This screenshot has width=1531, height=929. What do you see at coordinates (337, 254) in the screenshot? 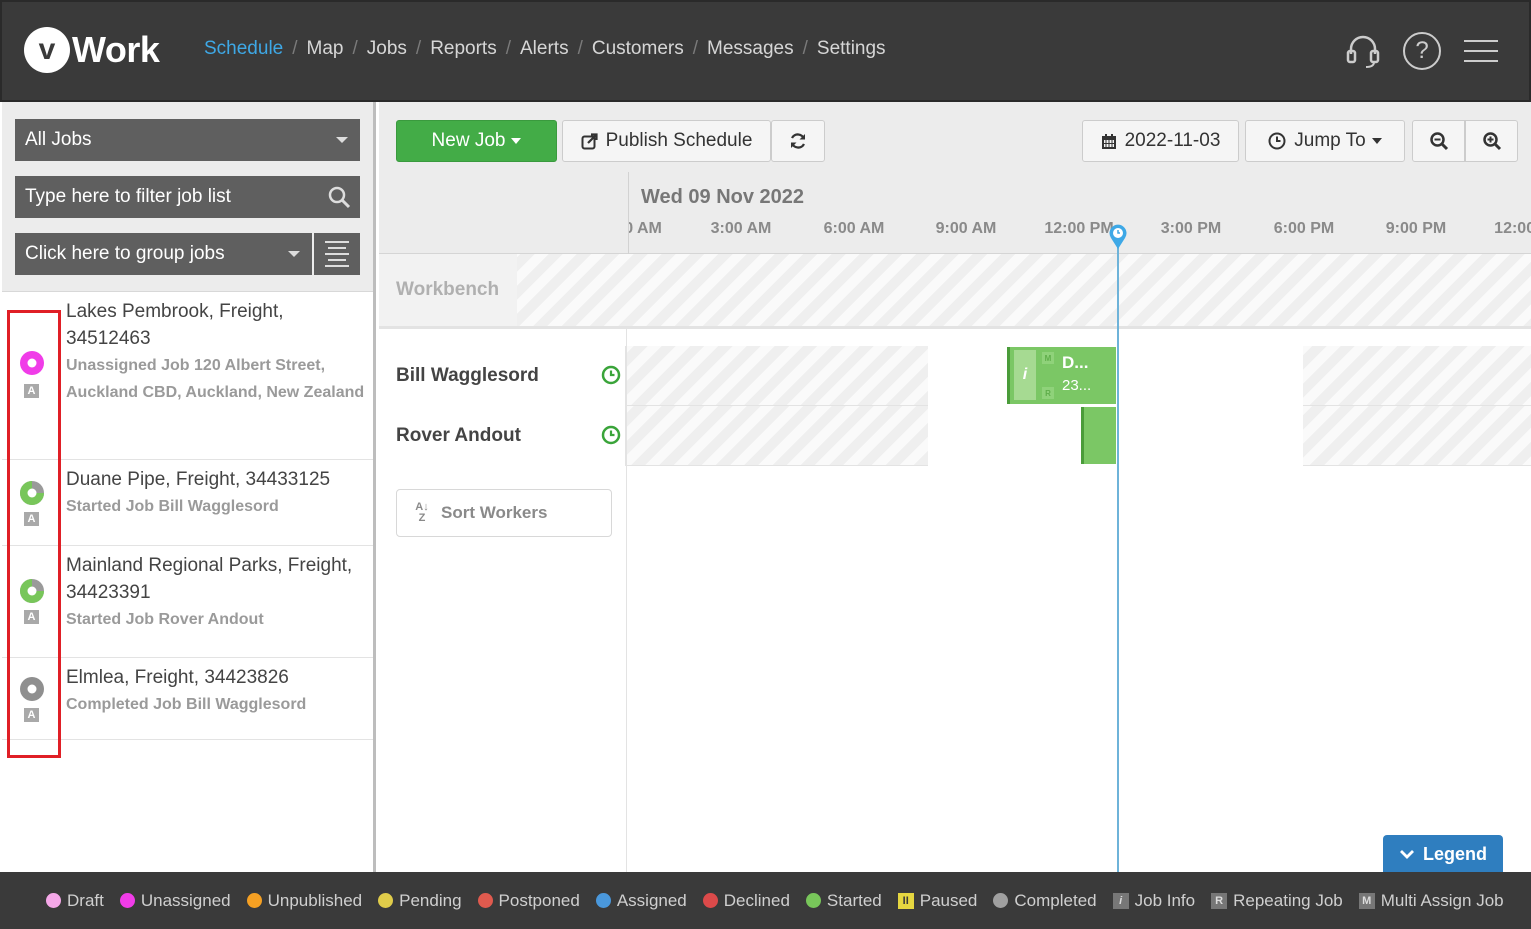
I see `group-options-button` at bounding box center [337, 254].